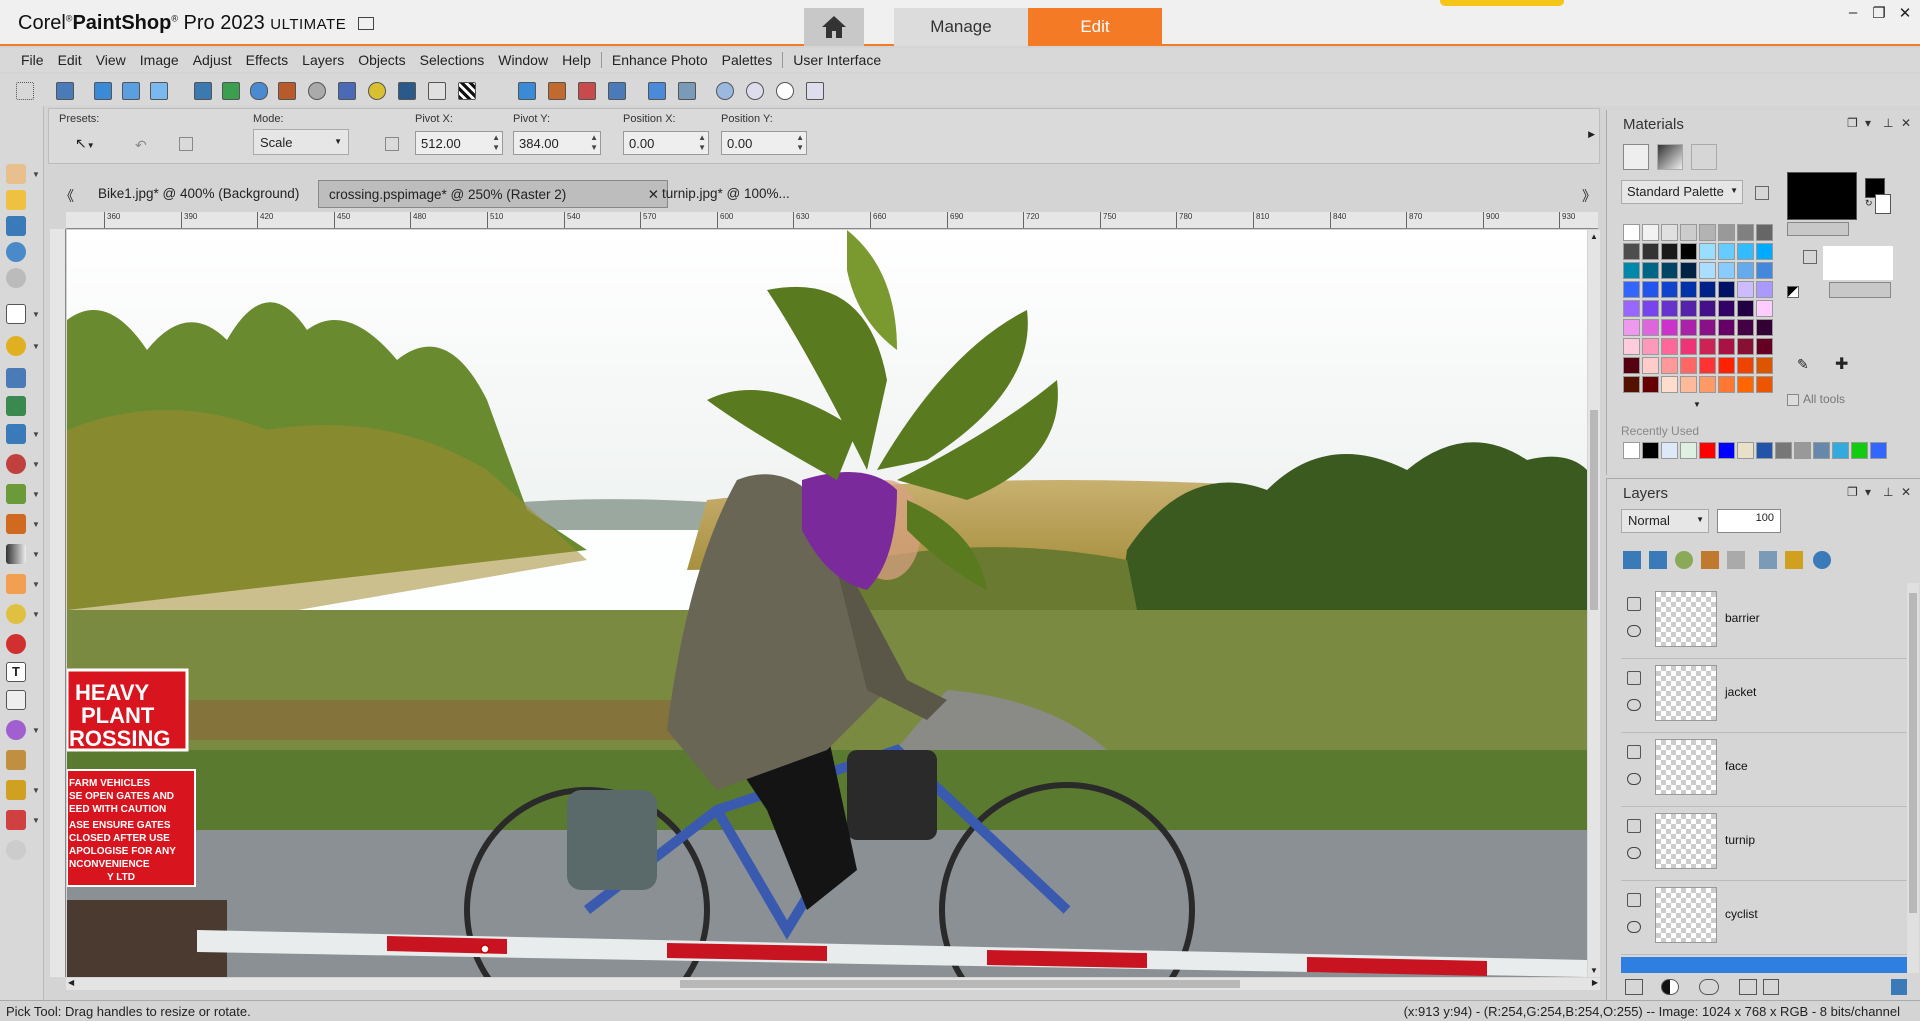 The height and width of the screenshot is (1021, 1920). Describe the element at coordinates (1768, 560) in the screenshot. I see `link-layers-icon` at that location.